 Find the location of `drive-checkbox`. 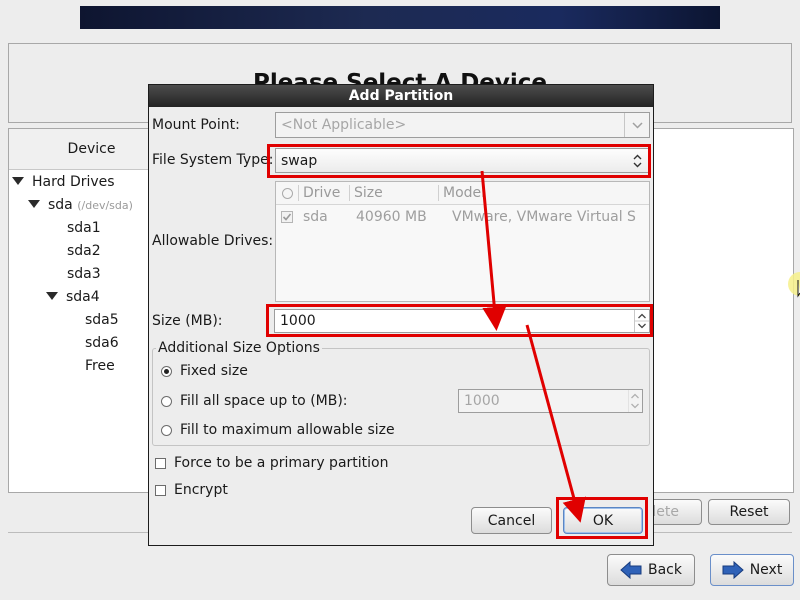

drive-checkbox is located at coordinates (287, 217).